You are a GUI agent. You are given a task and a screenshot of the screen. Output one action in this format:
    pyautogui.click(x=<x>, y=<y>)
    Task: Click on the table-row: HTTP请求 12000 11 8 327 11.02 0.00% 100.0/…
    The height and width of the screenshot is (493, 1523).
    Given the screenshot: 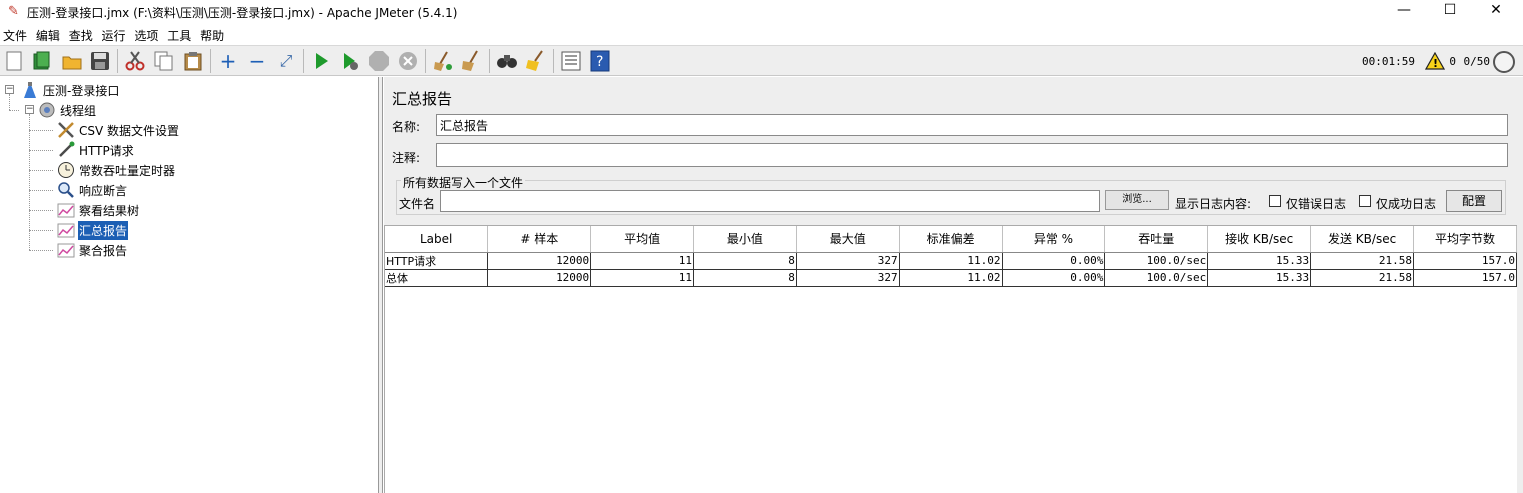 What is the action you would take?
    pyautogui.click(x=951, y=261)
    